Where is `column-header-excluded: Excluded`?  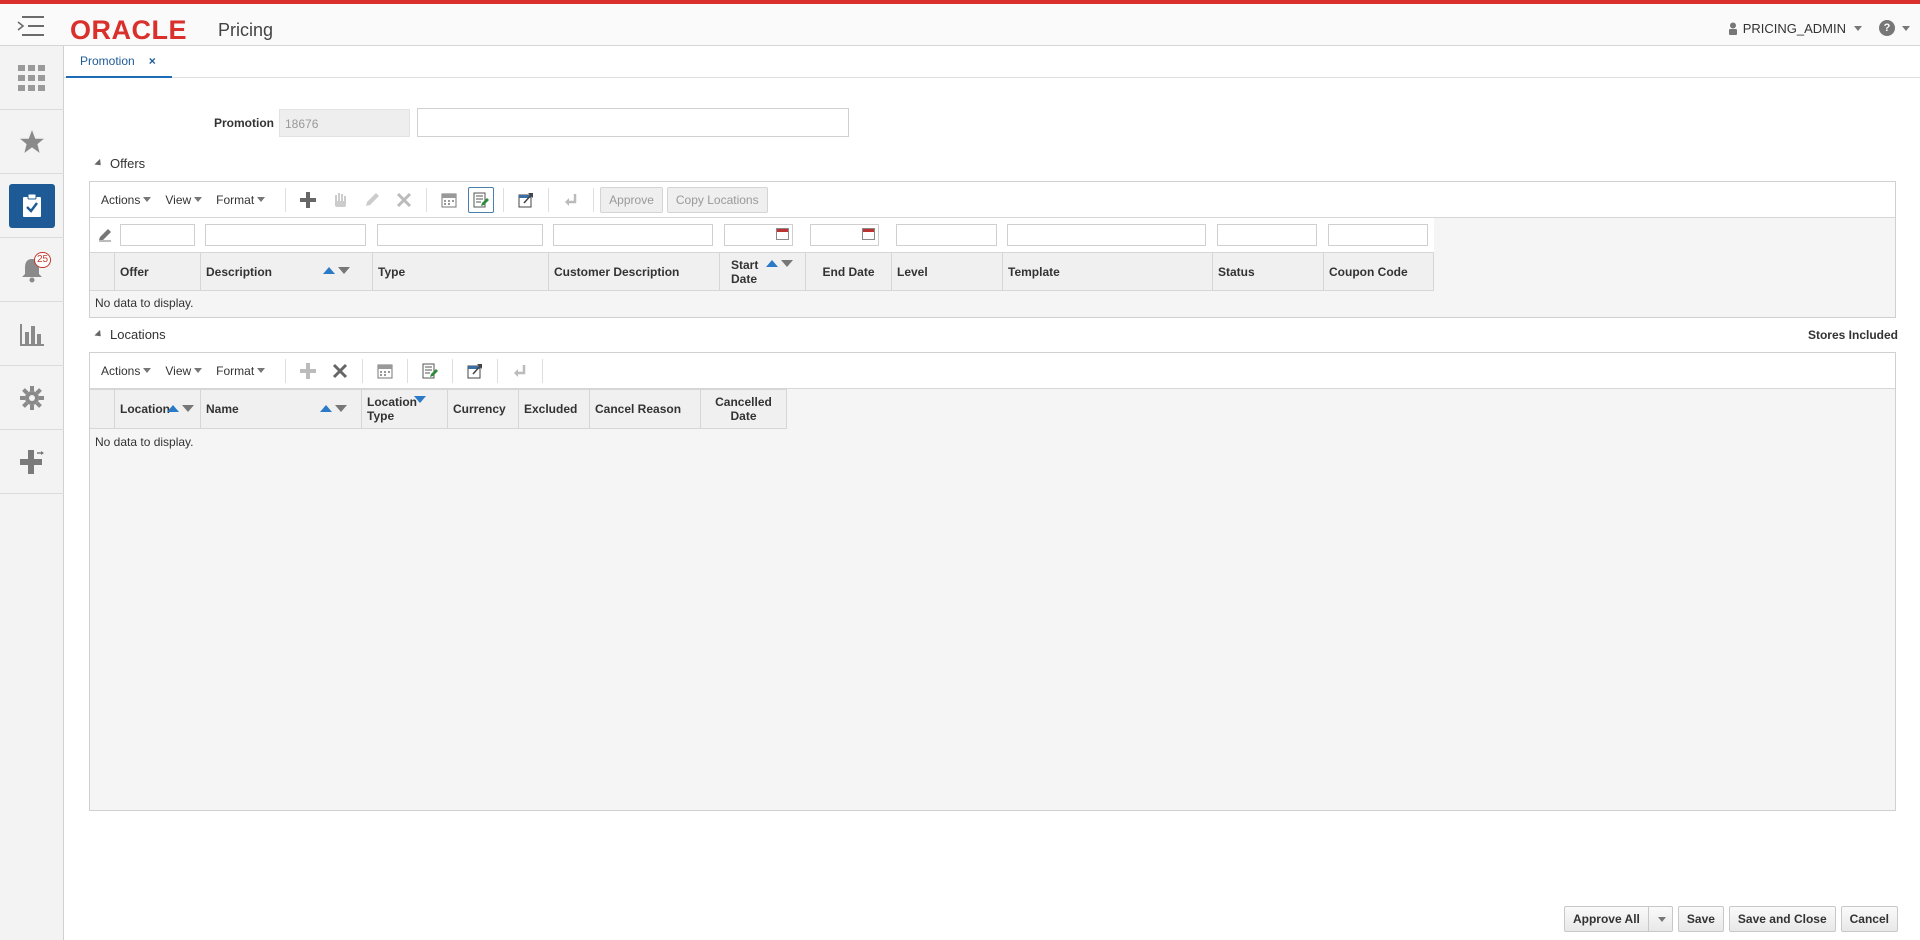
column-header-excluded: Excluded is located at coordinates (554, 409).